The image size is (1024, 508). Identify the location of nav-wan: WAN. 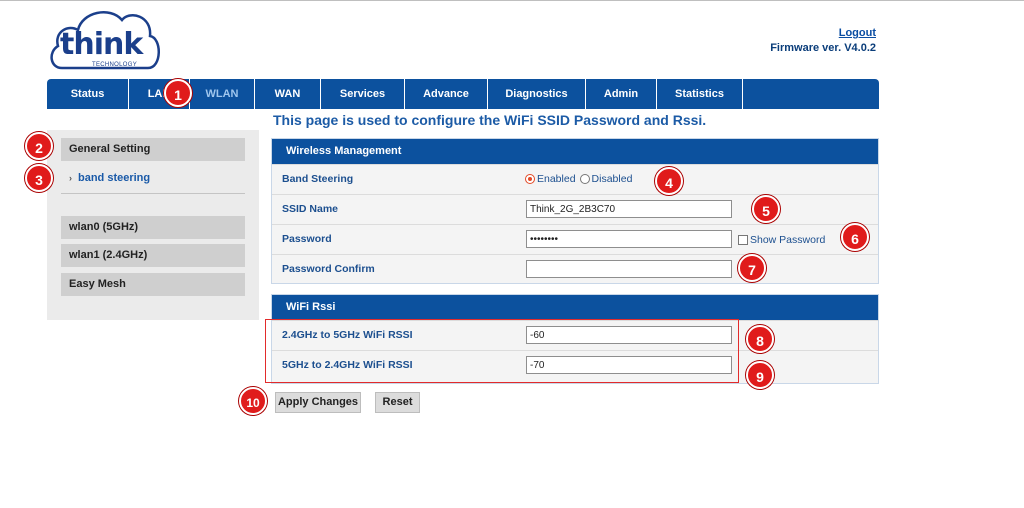
(288, 94).